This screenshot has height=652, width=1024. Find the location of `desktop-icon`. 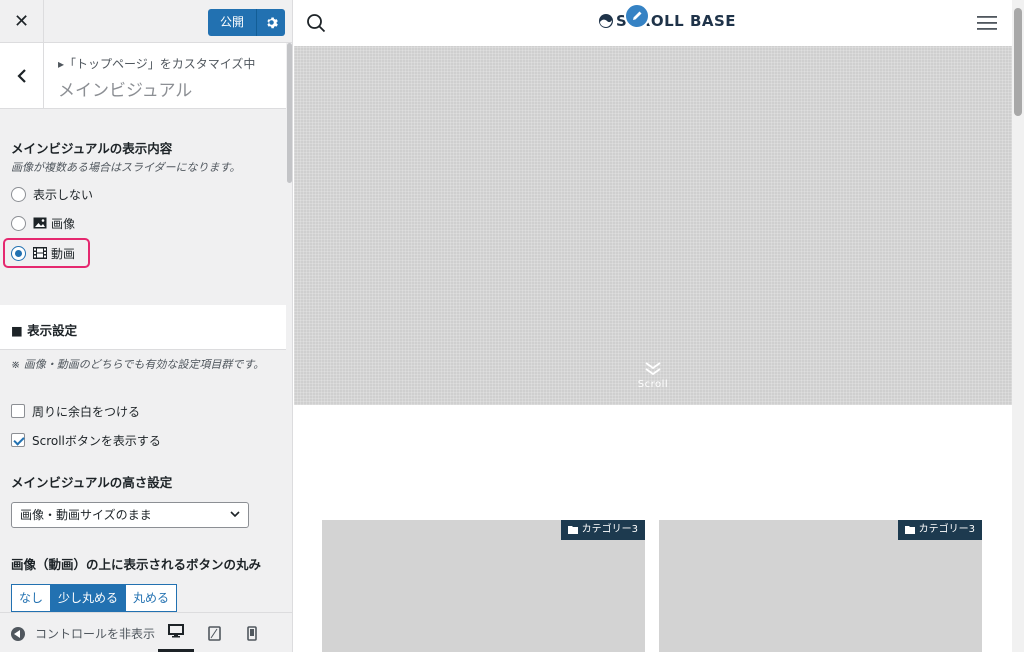

desktop-icon is located at coordinates (176, 631).